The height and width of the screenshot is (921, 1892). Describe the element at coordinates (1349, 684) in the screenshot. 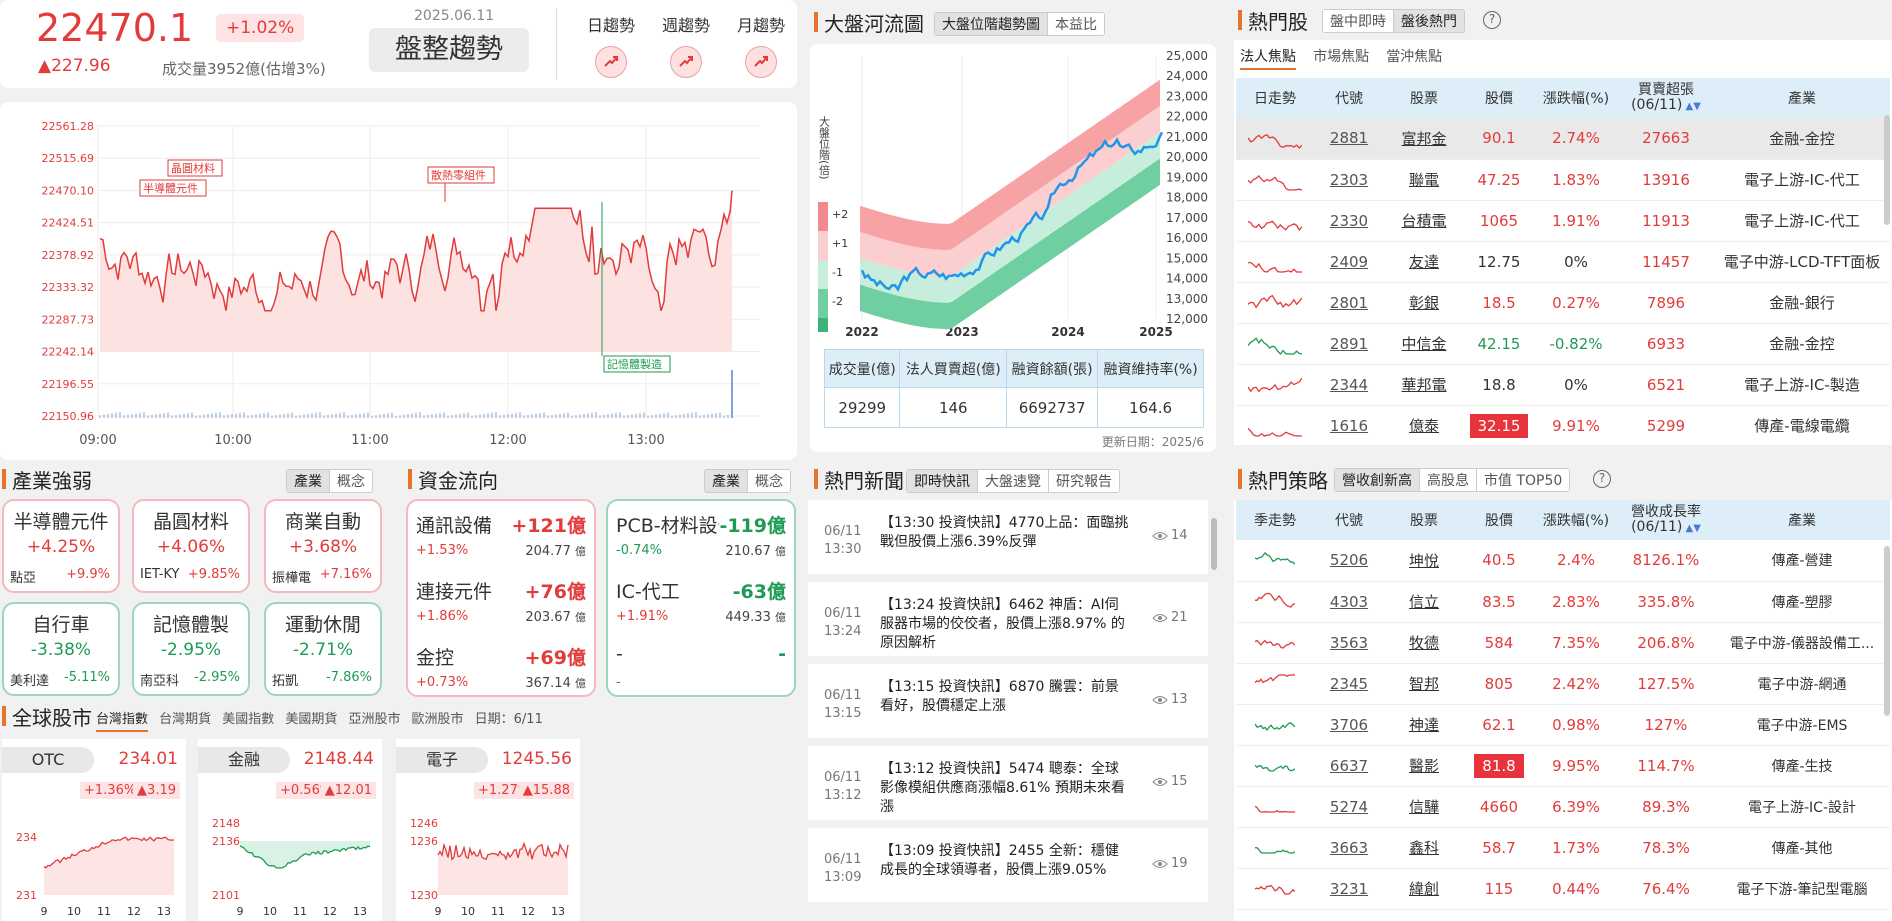

I see `stock-code: 2345` at that location.